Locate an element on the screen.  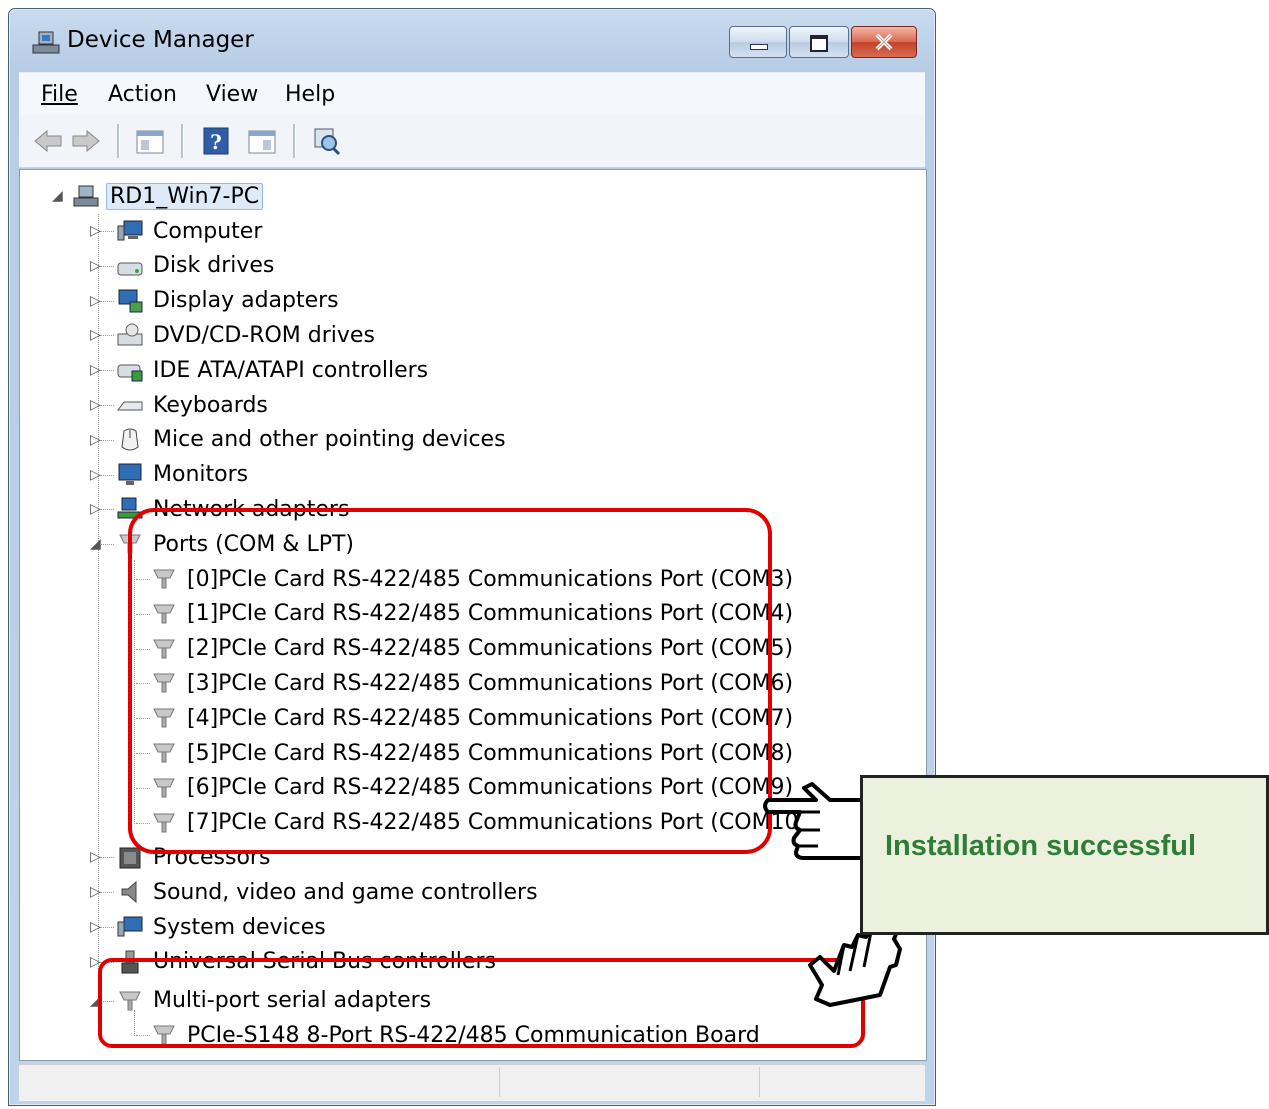
menu-file: File is located at coordinates (59, 94).